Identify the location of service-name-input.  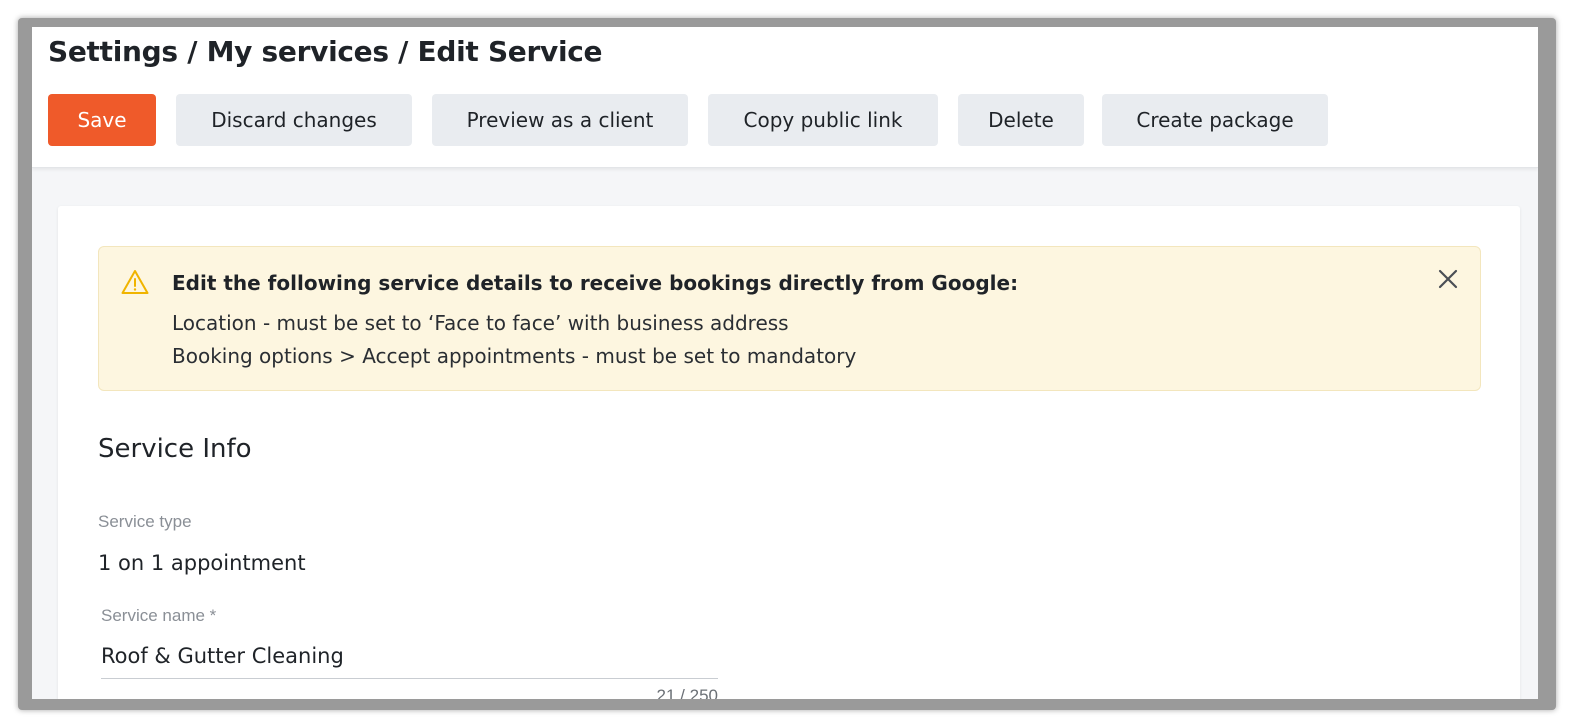
(409, 656).